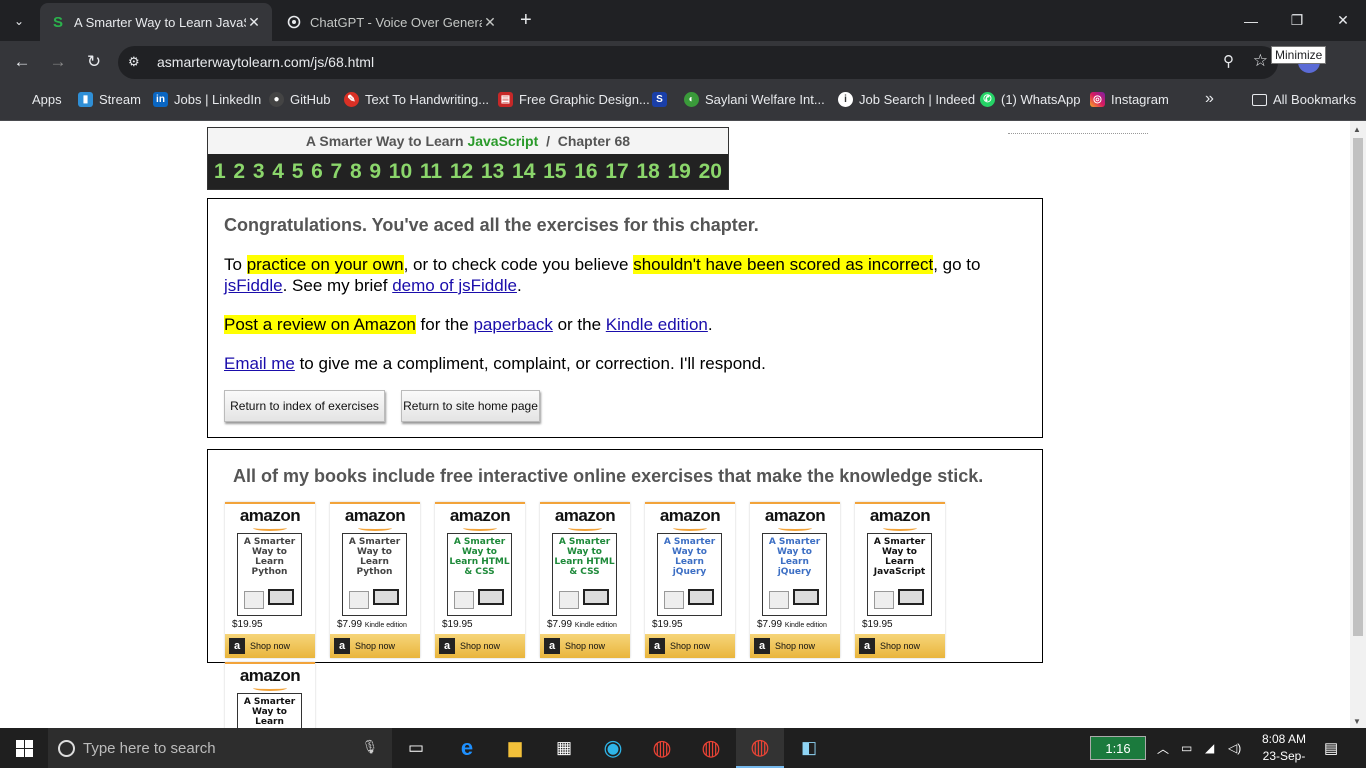  What do you see at coordinates (906, 99) in the screenshot?
I see `bookmark-indeed: i Job Search | Indeed` at bounding box center [906, 99].